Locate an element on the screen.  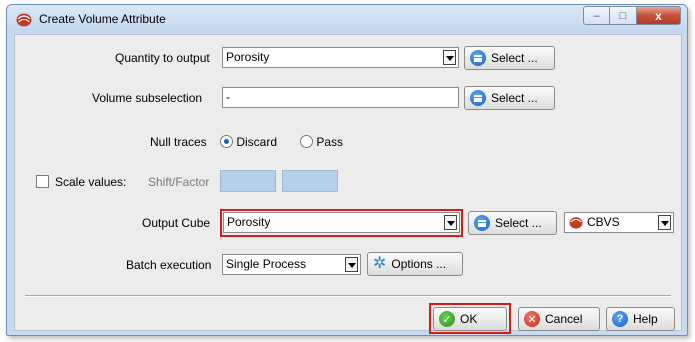
minimize-icon: – is located at coordinates (596, 15).